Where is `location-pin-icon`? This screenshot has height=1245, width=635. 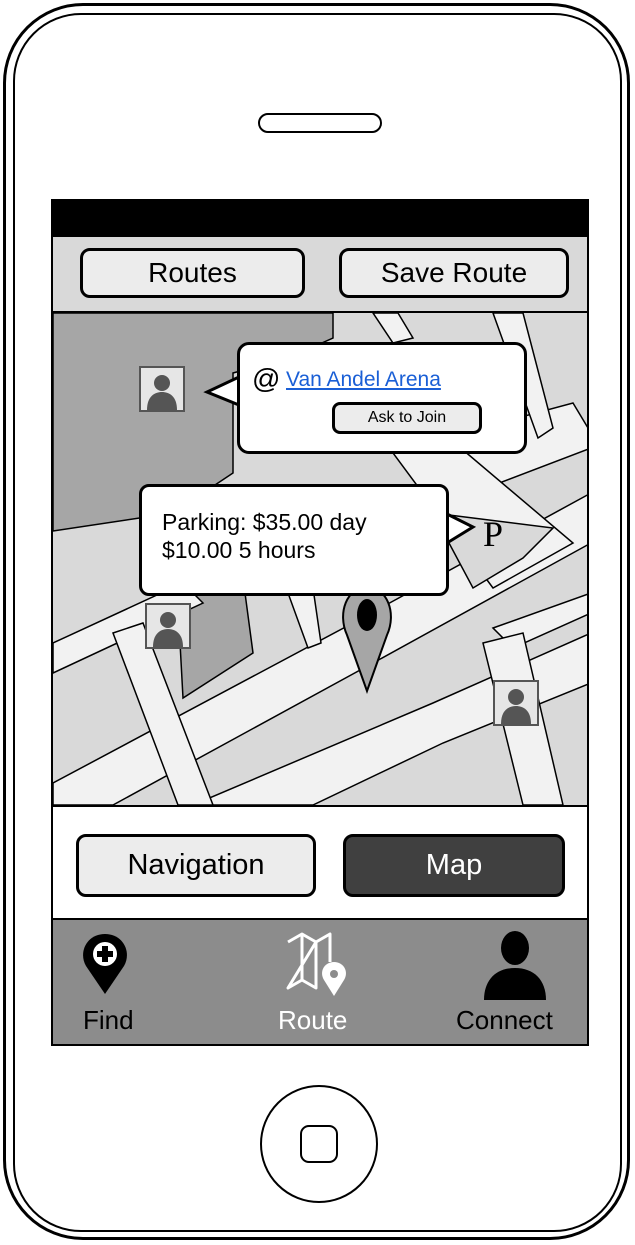 location-pin-icon is located at coordinates (367, 639).